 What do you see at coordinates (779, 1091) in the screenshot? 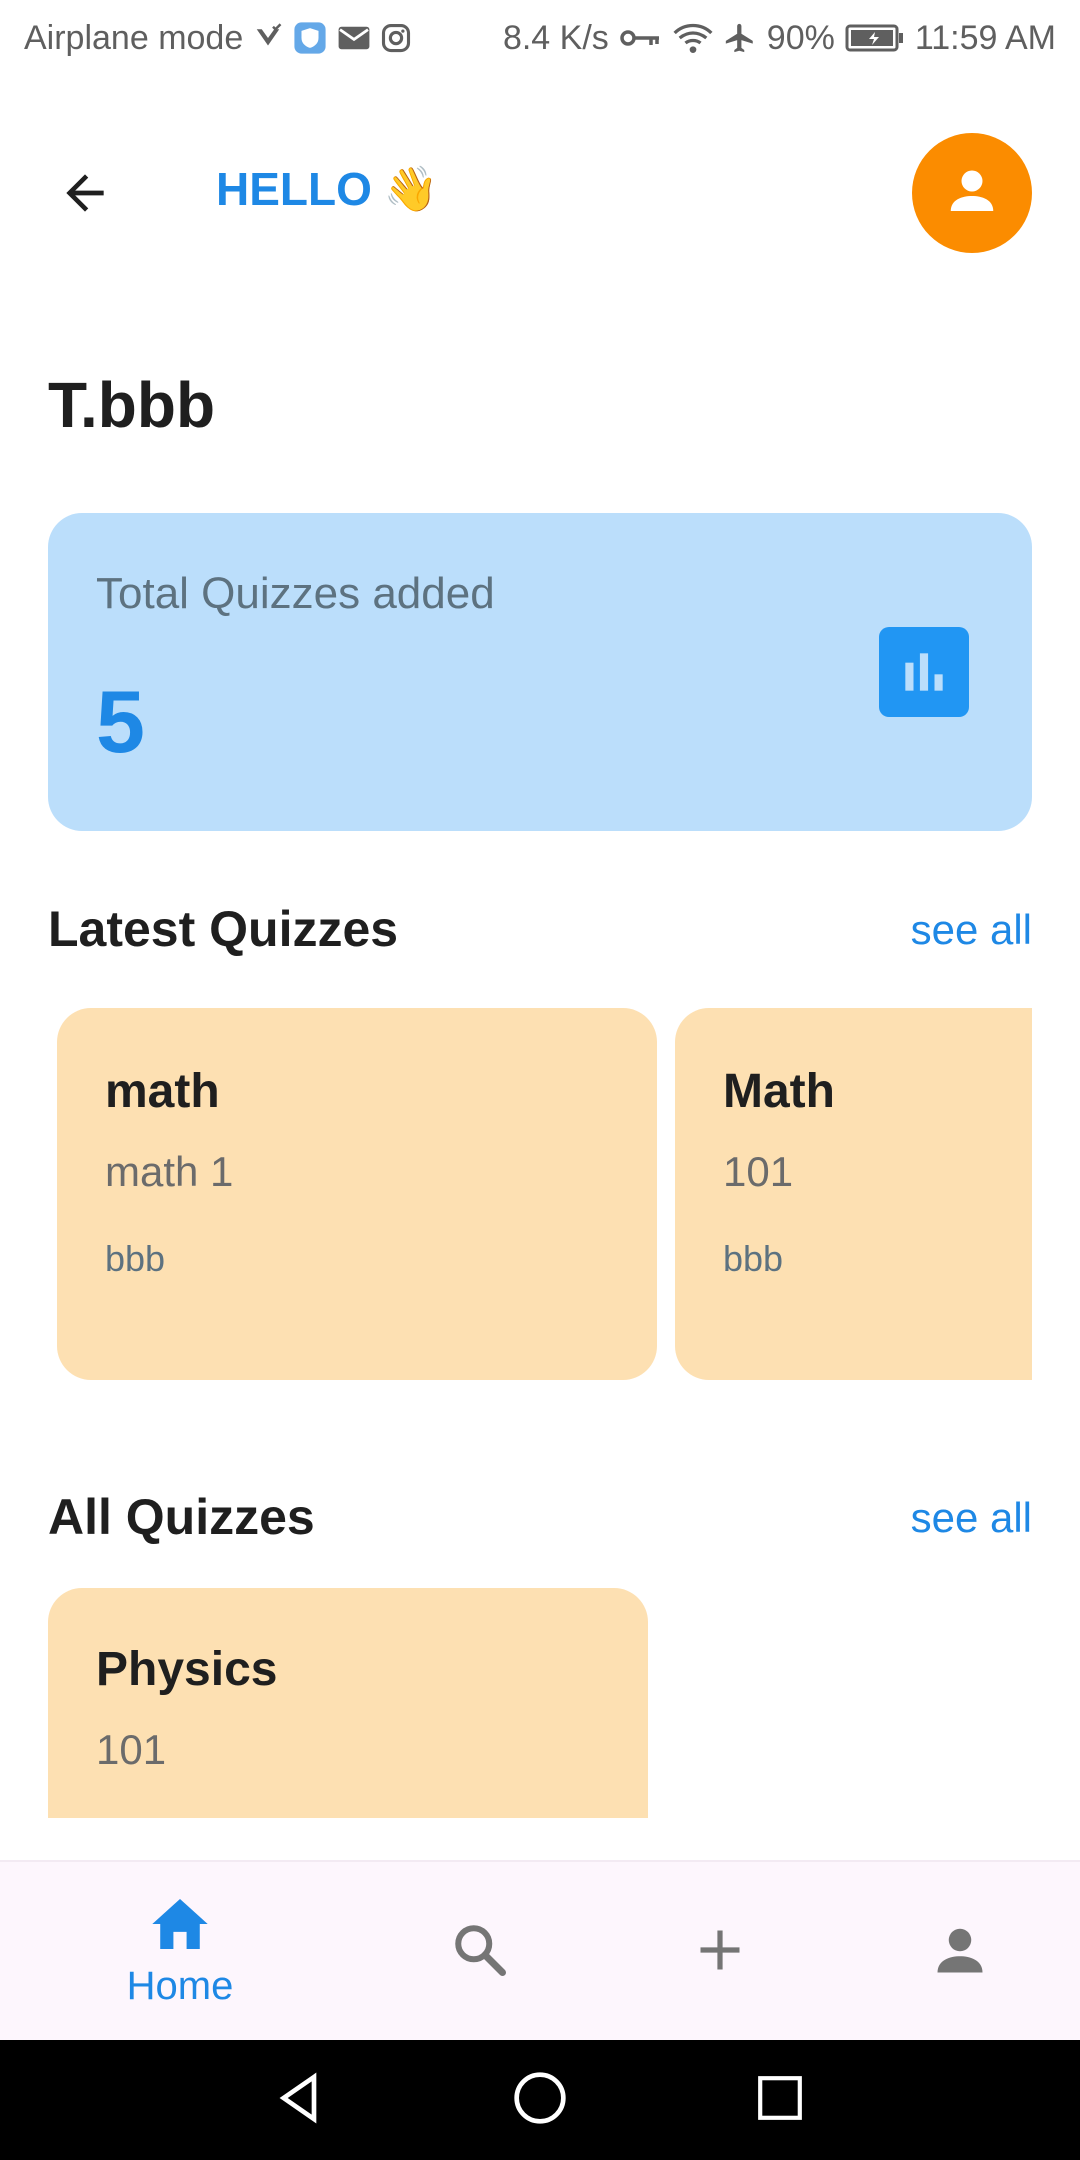
I see `quiz-title: Math` at bounding box center [779, 1091].